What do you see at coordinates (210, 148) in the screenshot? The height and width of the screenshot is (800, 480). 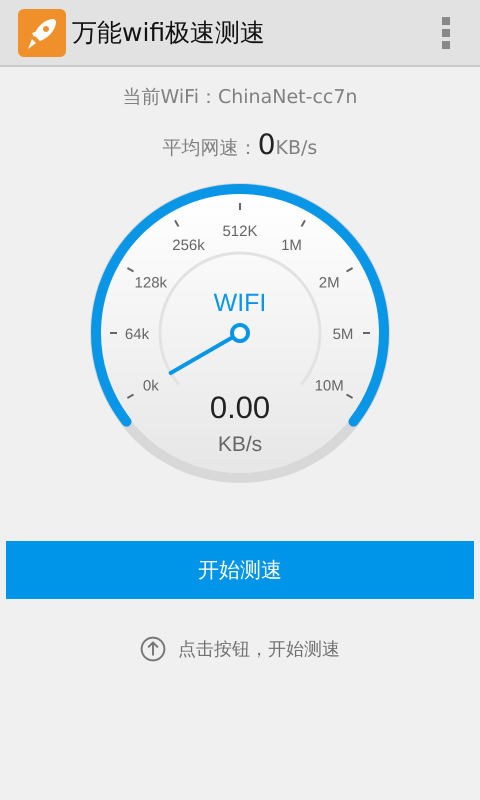 I see `average-speed-label: 平均网速：` at bounding box center [210, 148].